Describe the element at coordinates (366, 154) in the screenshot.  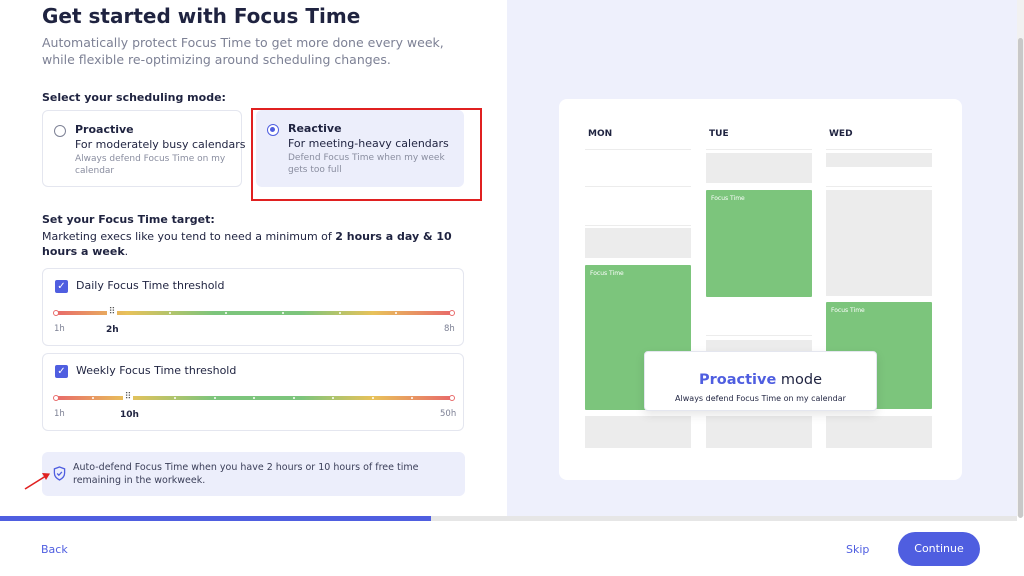
I see `annotation-highlight-box` at that location.